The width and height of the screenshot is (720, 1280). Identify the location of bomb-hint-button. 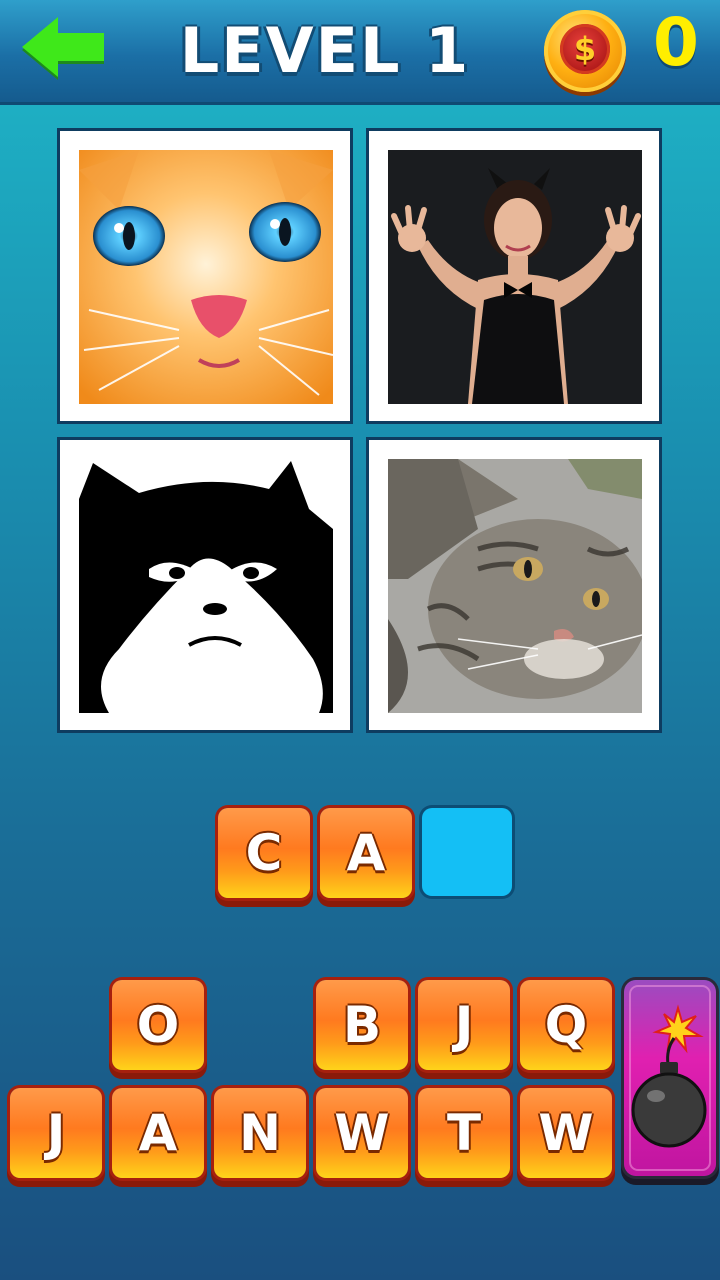
(670, 1078).